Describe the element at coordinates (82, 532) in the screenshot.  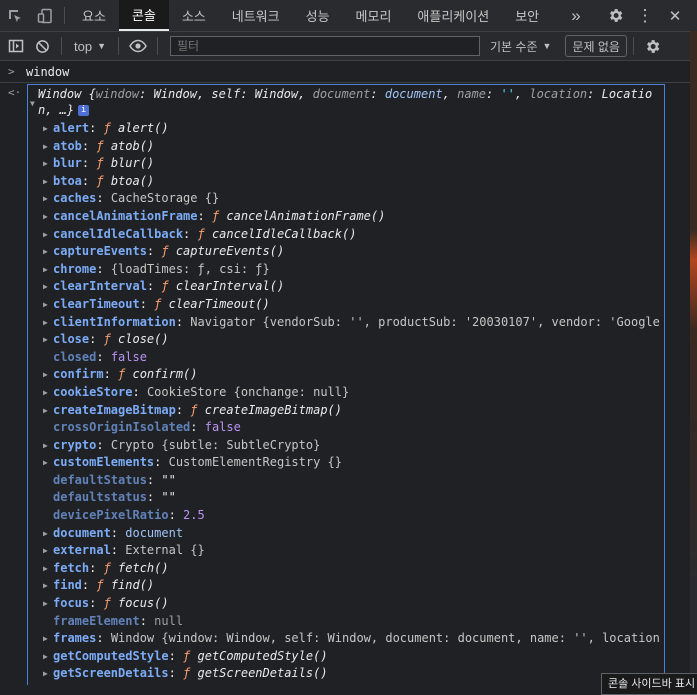
I see `property-key: document` at that location.